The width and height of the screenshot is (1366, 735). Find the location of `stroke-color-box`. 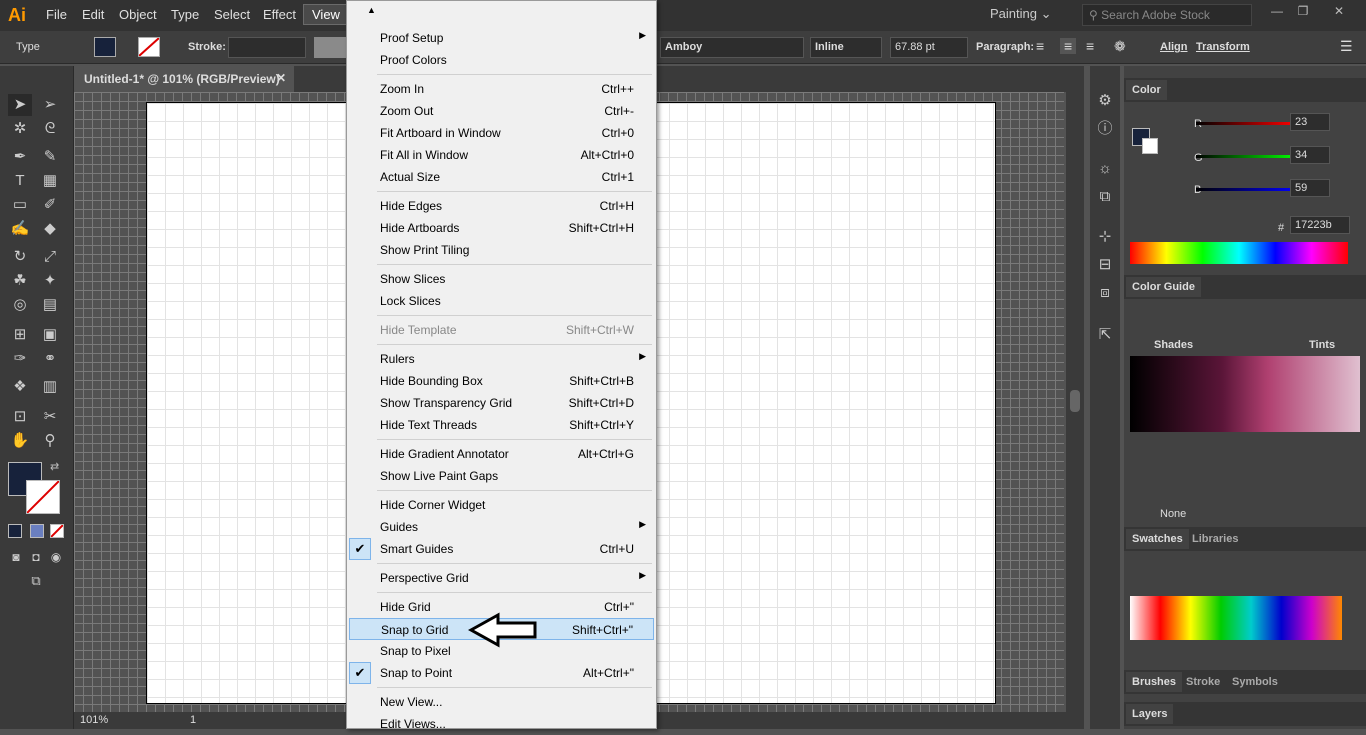

stroke-color-box is located at coordinates (43, 497).